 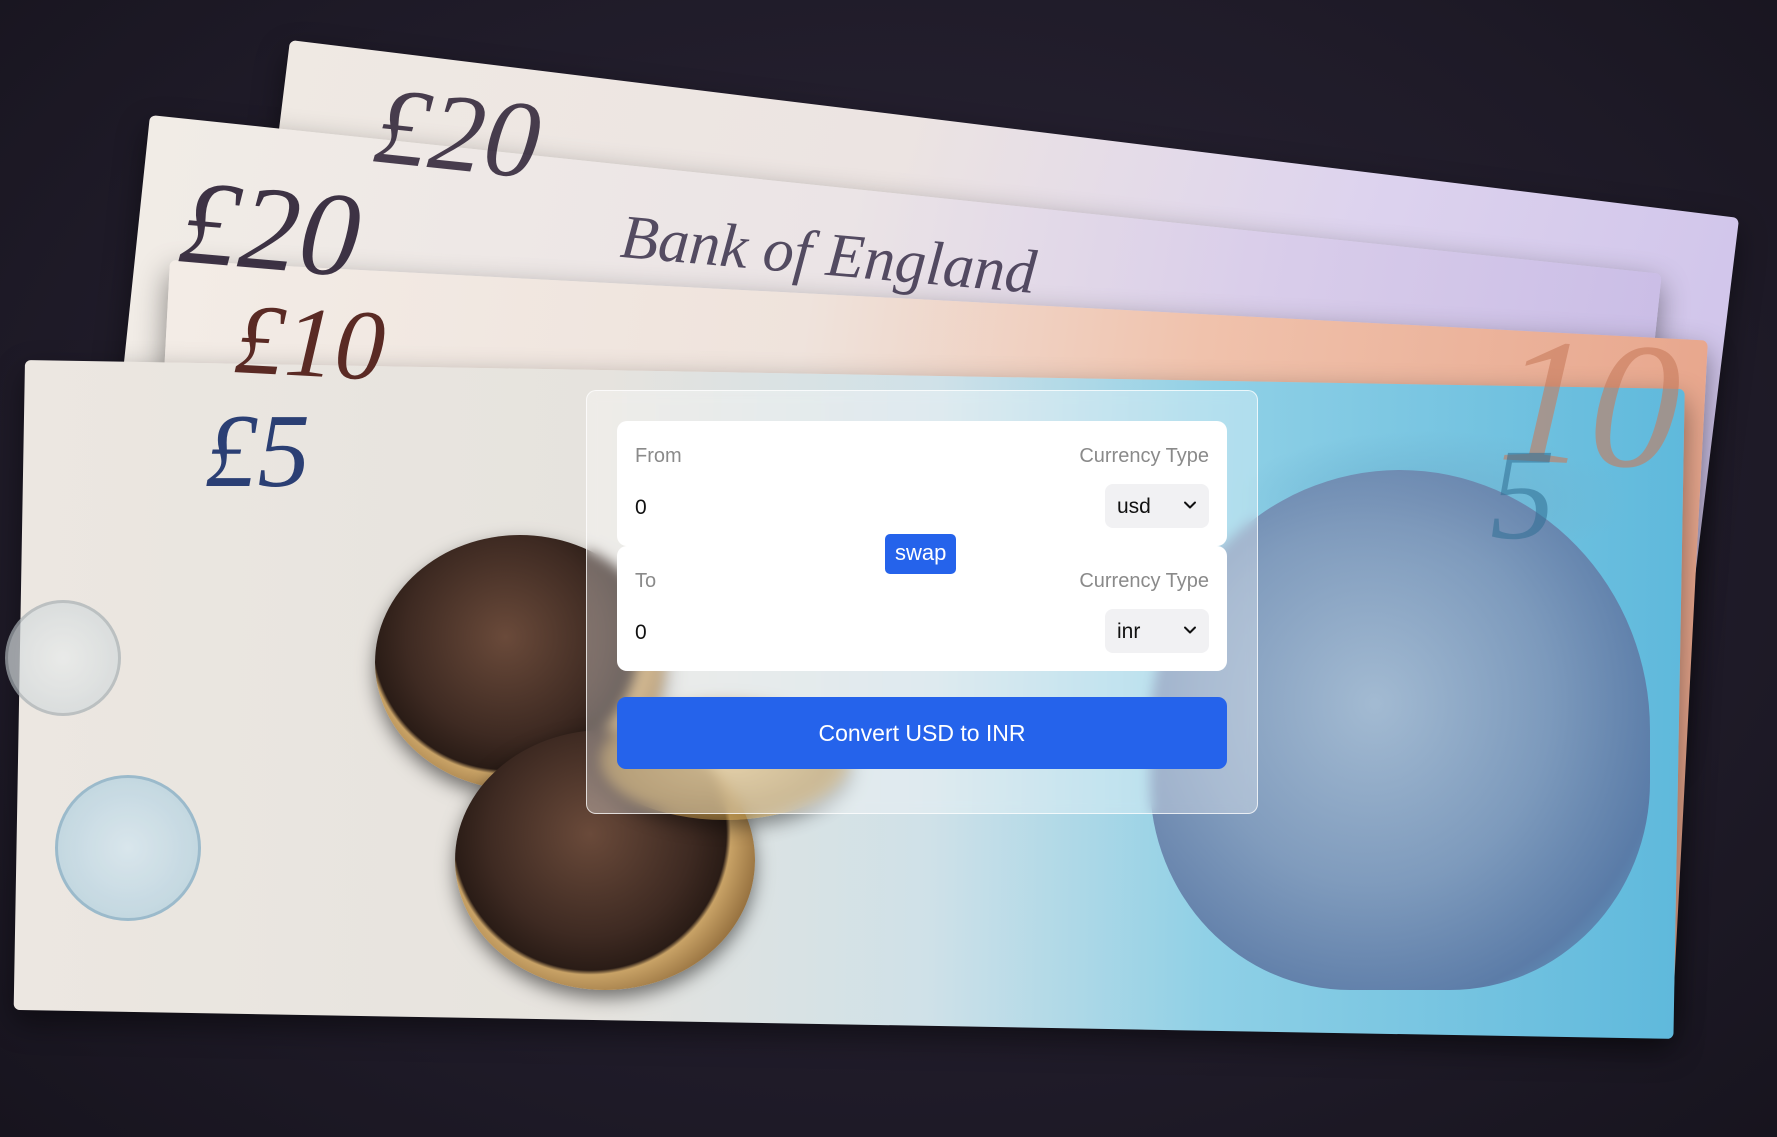 I want to click on note-denomination: £10, so click(x=310, y=342).